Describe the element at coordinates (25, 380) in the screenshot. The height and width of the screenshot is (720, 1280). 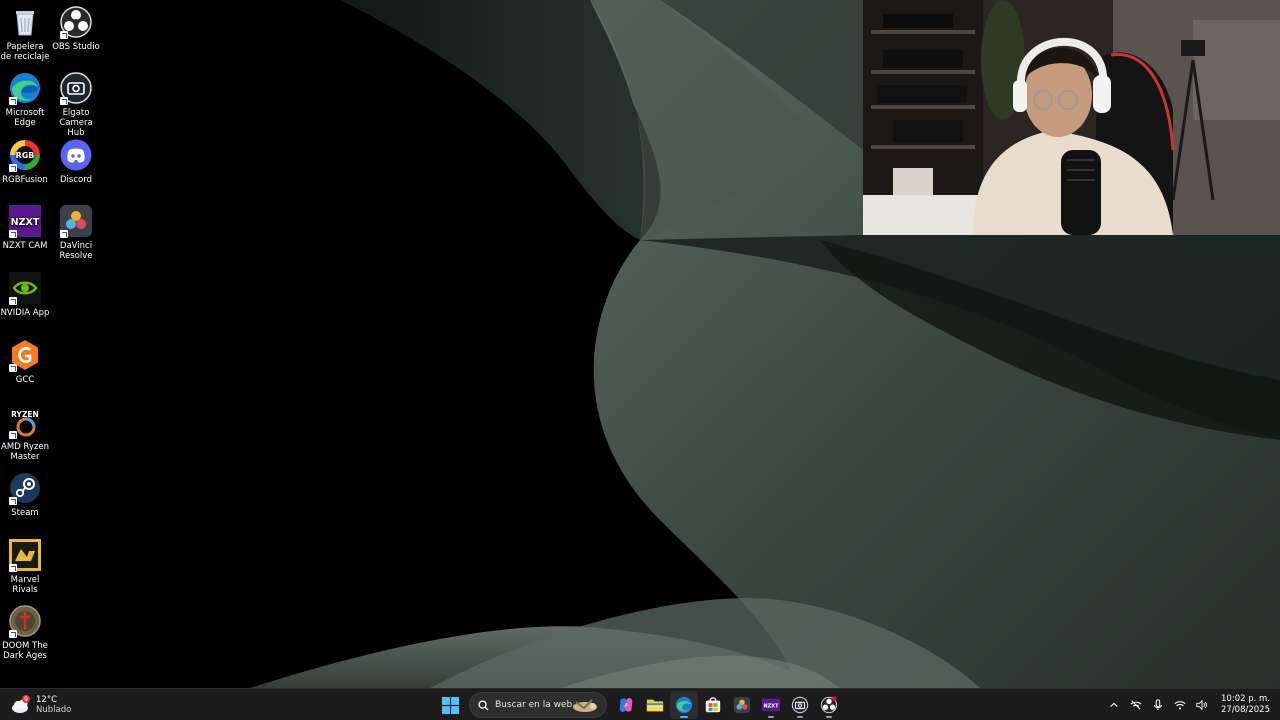
I see `desktop-icon-label: GCC` at that location.